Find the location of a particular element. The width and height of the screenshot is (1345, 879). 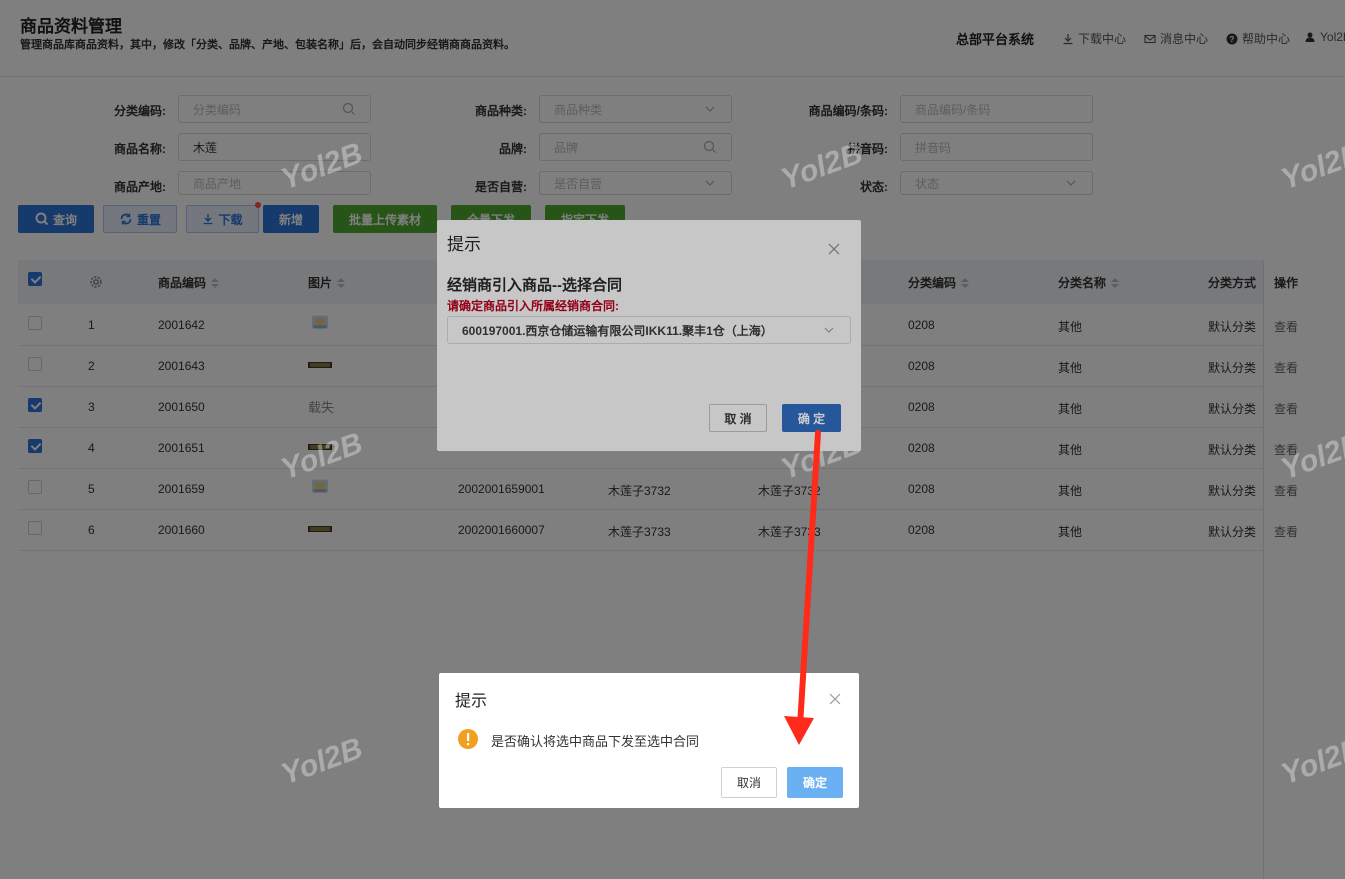

annotation-arrow is located at coordinates (802, 587).